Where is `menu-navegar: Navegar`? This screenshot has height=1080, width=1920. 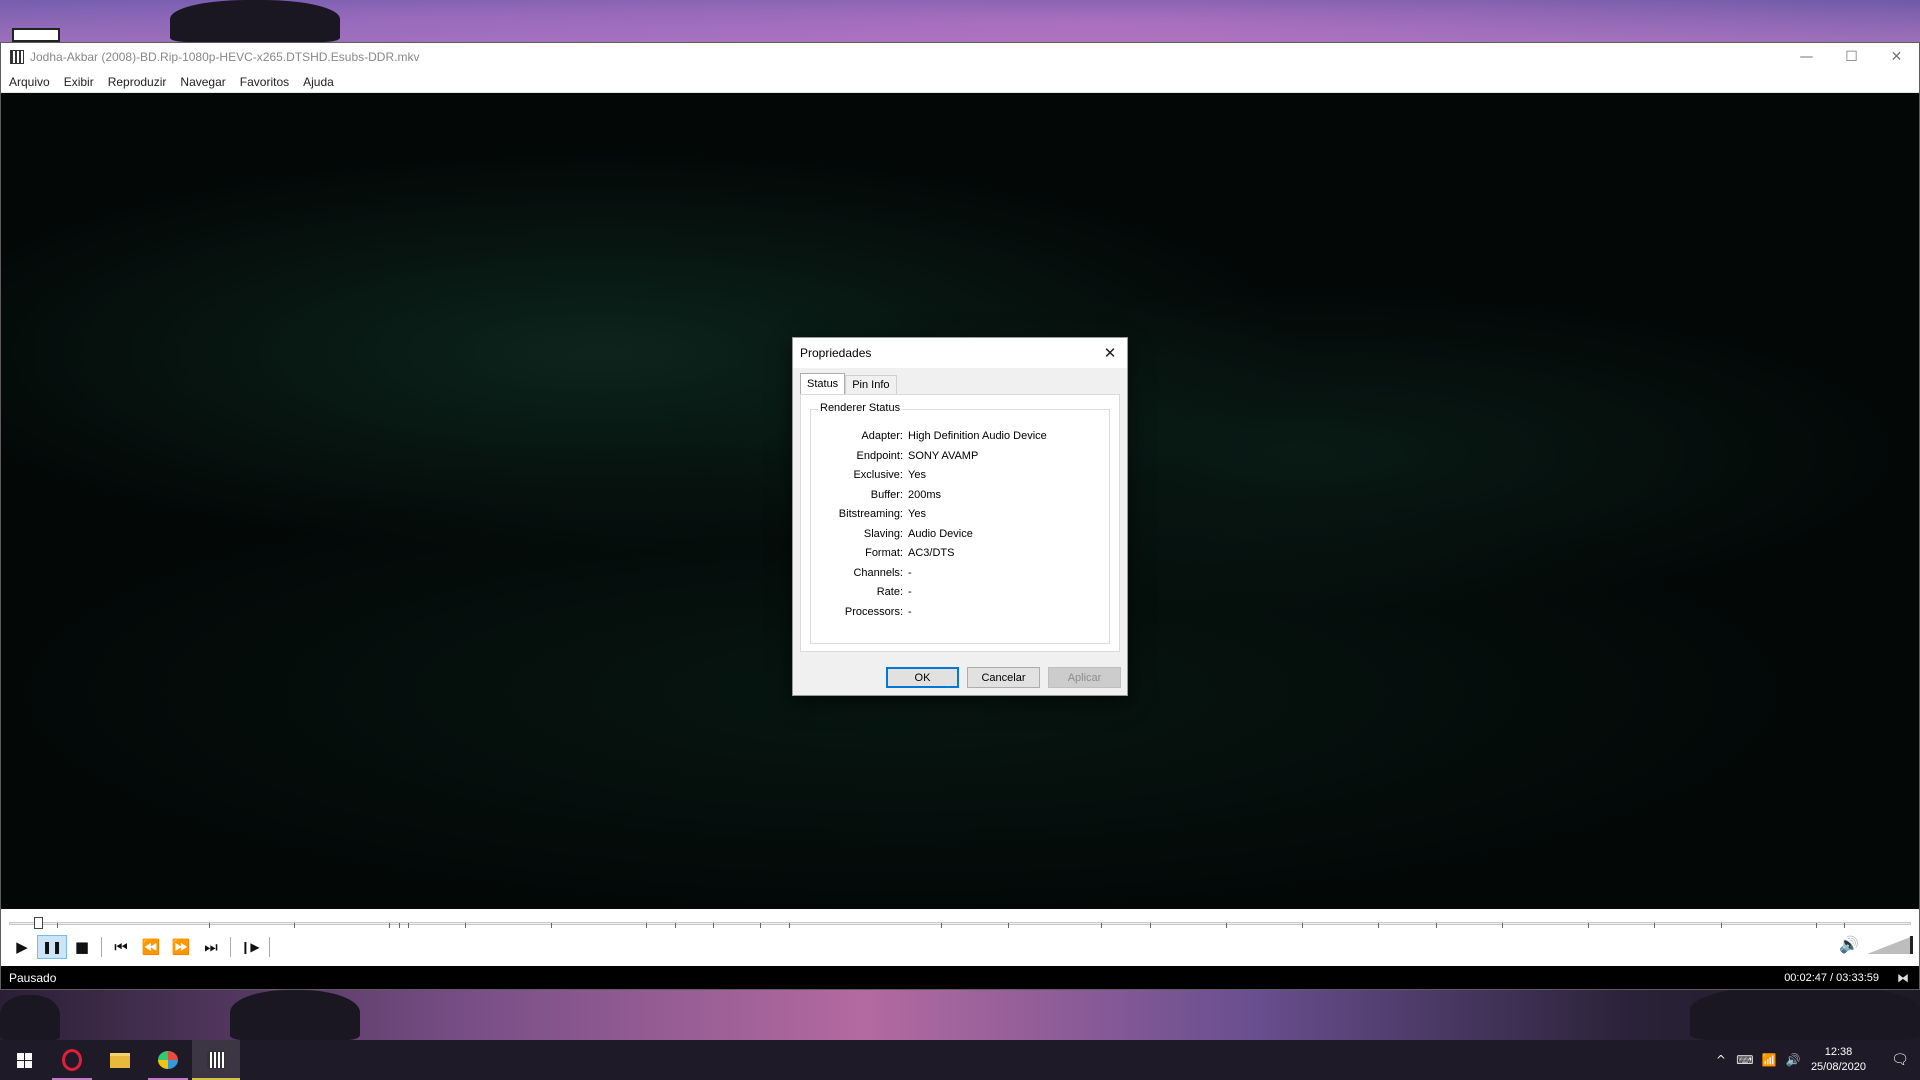
menu-navegar: Navegar is located at coordinates (202, 82).